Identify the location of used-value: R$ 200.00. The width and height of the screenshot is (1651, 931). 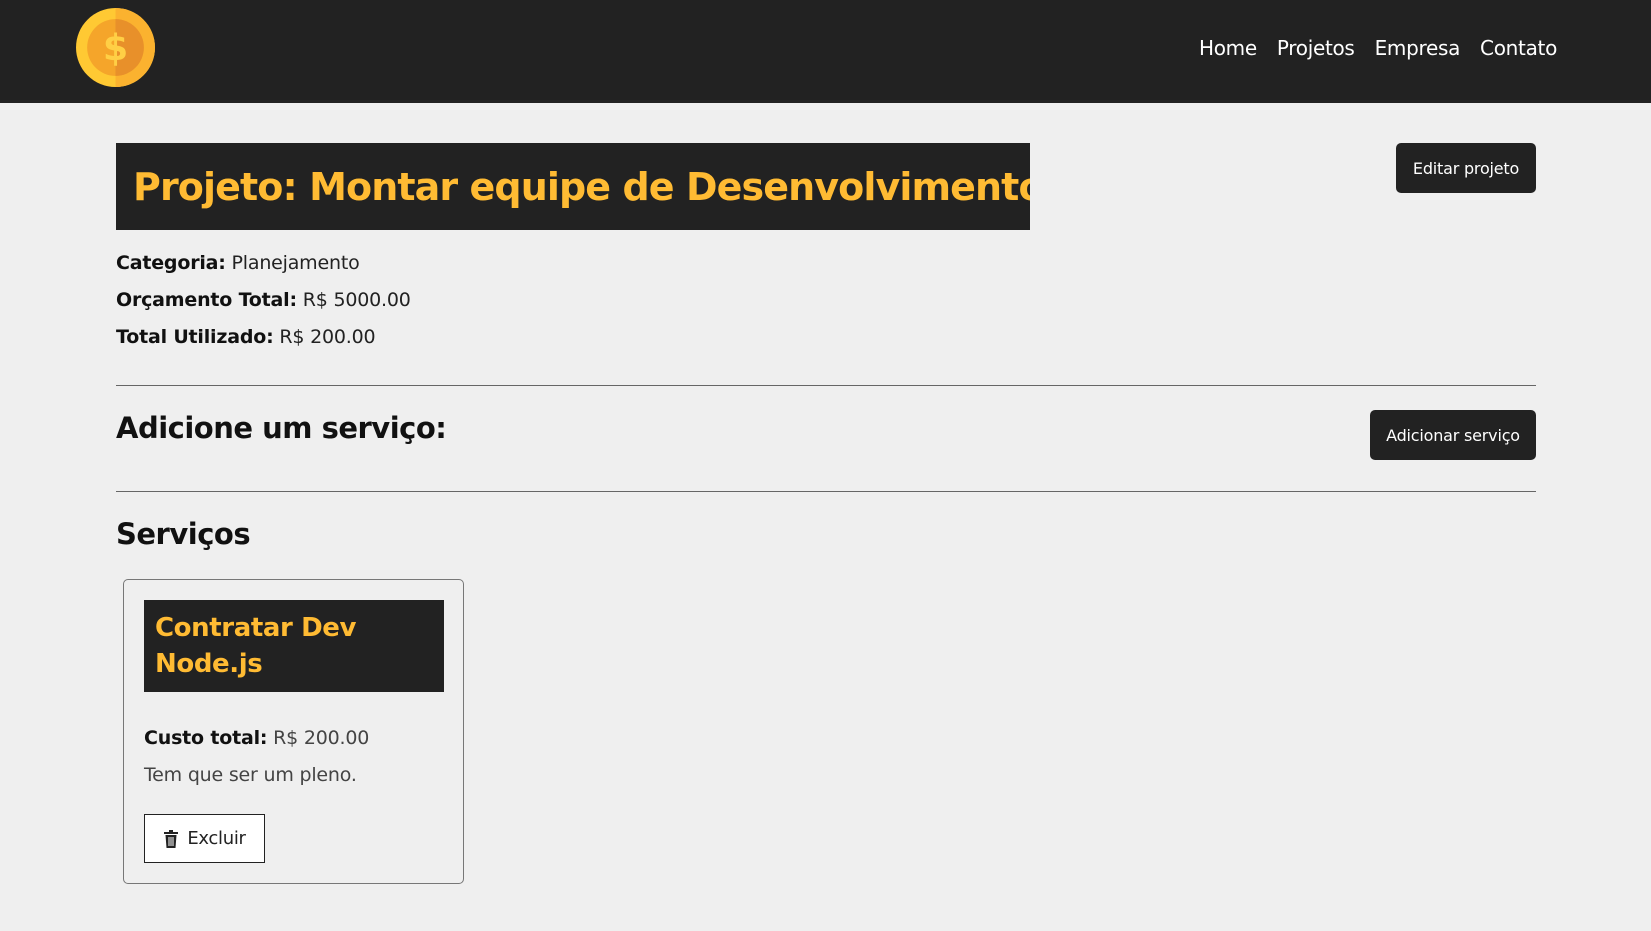
(327, 337).